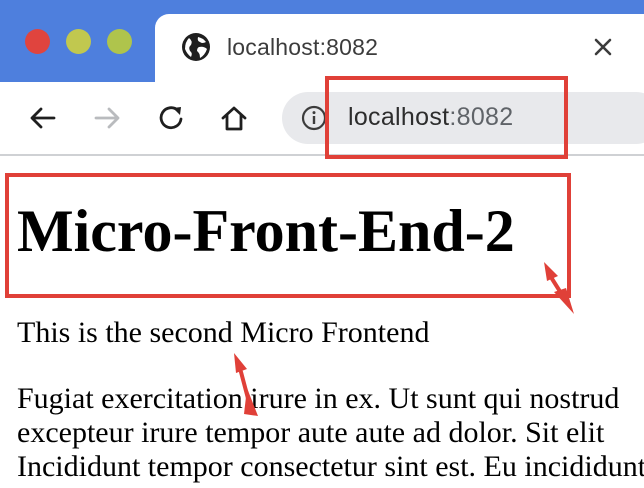 Image resolution: width=644 pixels, height=488 pixels. I want to click on home-icon, so click(234, 118).